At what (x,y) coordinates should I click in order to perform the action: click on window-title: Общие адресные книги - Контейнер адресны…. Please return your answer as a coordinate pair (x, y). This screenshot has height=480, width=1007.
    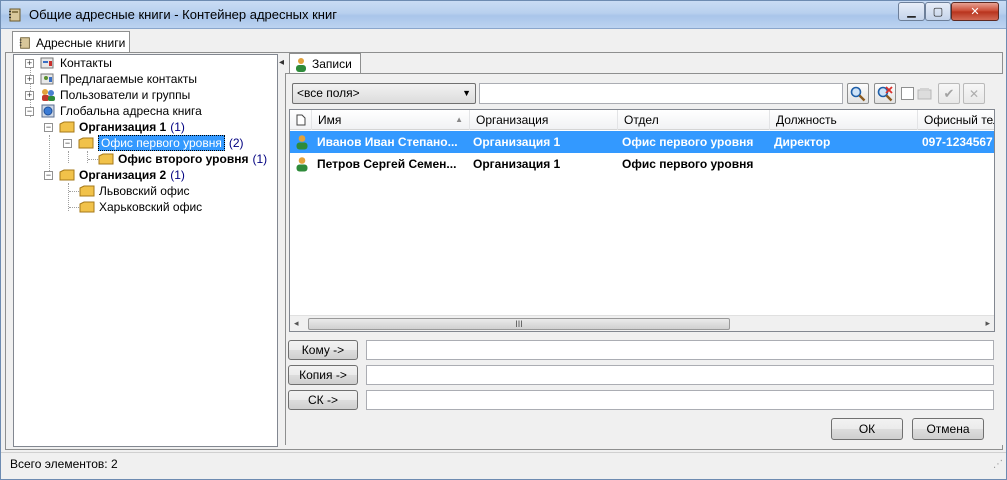
    Looking at the image, I should click on (183, 14).